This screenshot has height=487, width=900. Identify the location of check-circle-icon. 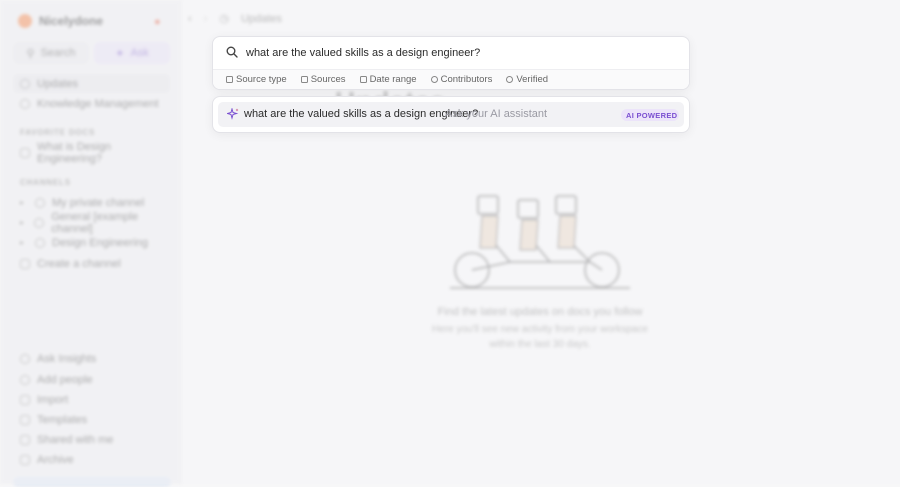
(510, 79).